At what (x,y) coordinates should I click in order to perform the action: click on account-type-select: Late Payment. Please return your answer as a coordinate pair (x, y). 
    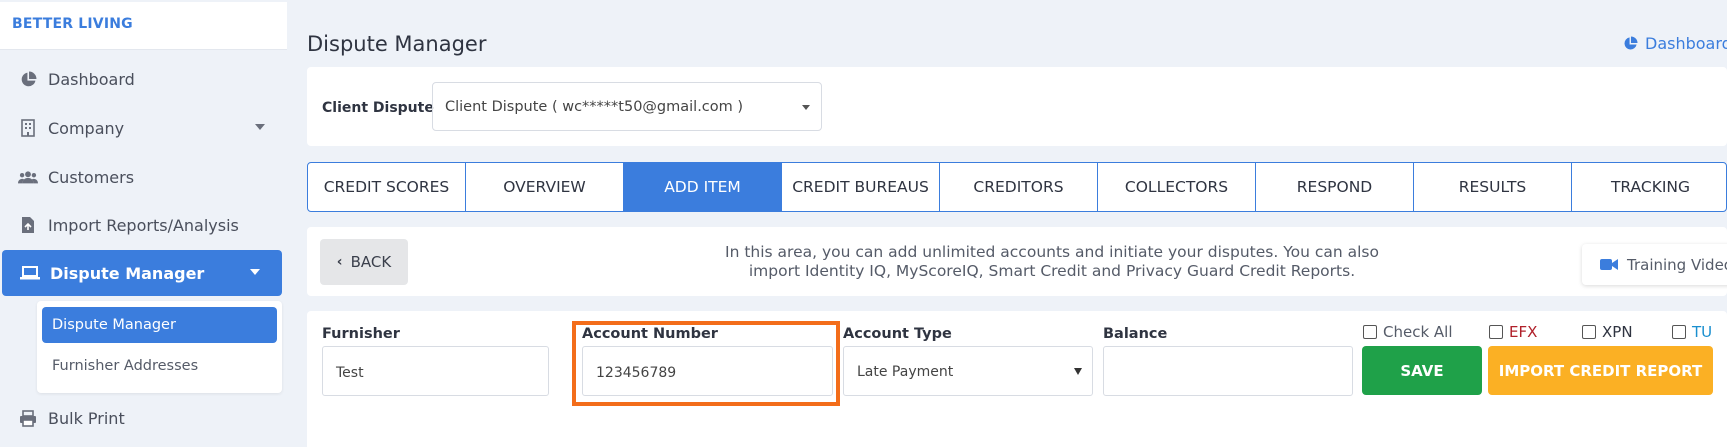
    Looking at the image, I should click on (968, 371).